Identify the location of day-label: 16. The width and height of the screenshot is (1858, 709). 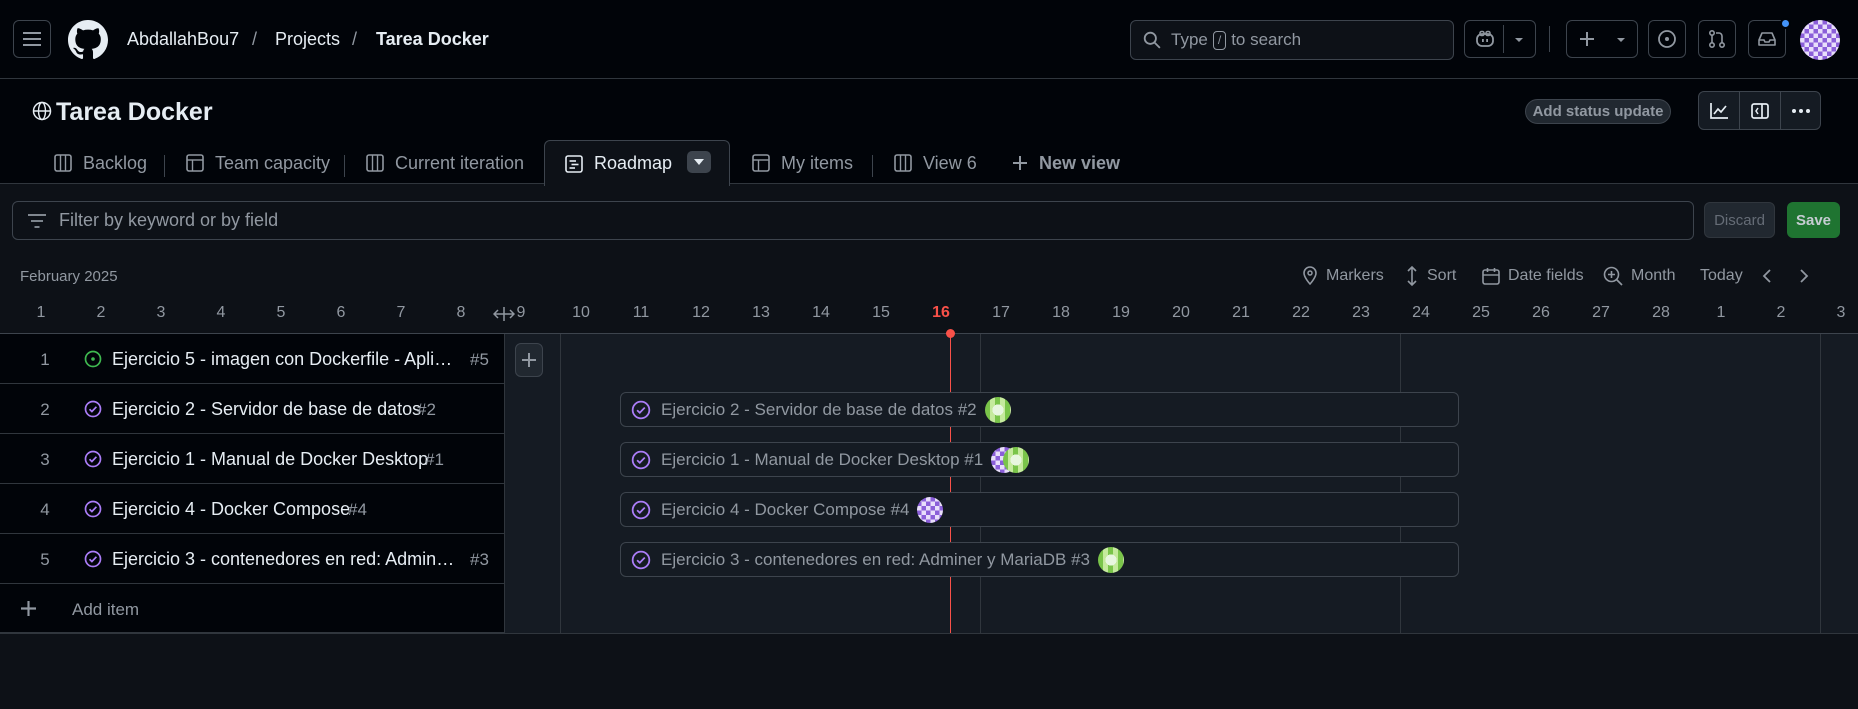
(941, 312).